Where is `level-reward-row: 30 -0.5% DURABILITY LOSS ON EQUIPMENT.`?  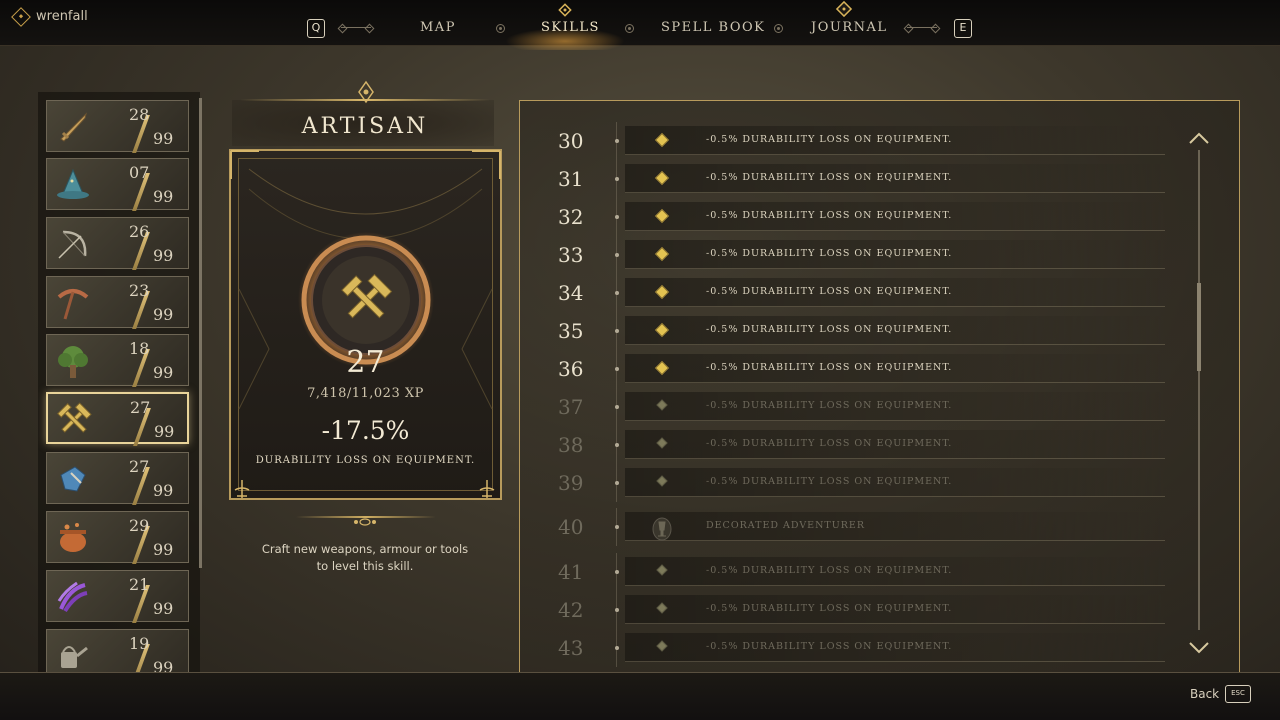
level-reward-row: 30 -0.5% DURABILITY LOSS ON EQUIPMENT. is located at coordinates (870, 141).